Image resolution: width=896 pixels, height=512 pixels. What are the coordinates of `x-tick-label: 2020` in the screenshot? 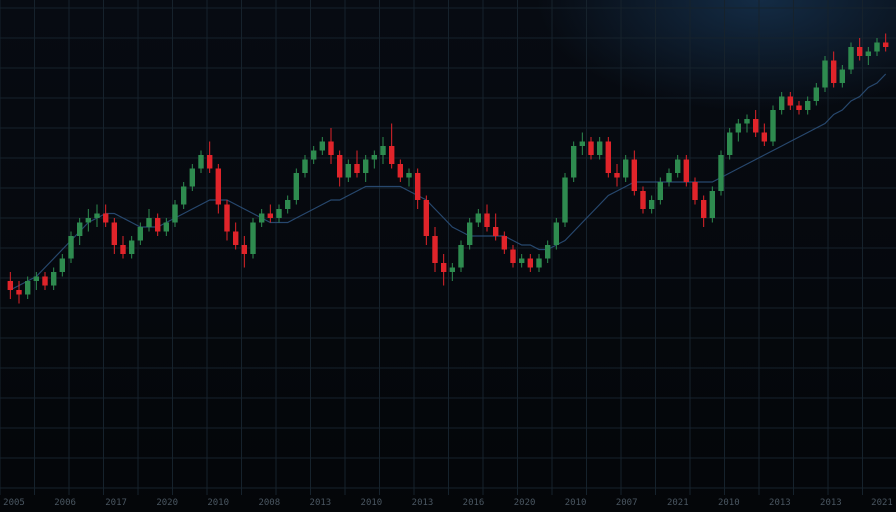 It's located at (167, 503).